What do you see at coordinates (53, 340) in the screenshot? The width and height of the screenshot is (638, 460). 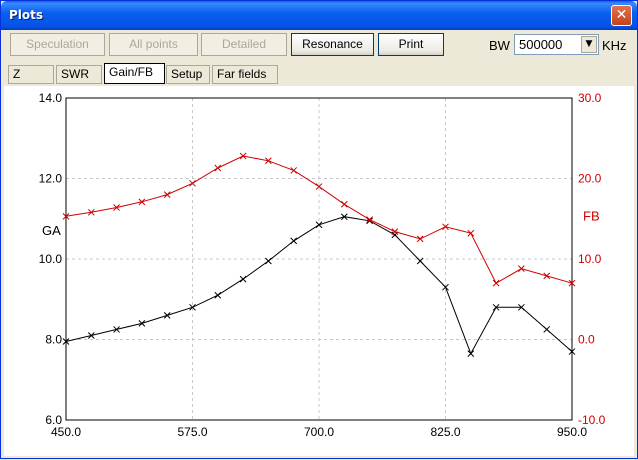 I see `y-tick-label: 8.0` at bounding box center [53, 340].